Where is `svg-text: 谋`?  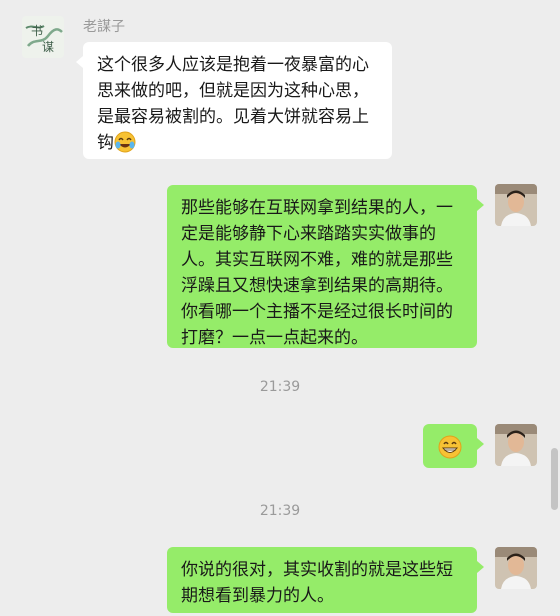
svg-text: 谋 is located at coordinates (48, 47).